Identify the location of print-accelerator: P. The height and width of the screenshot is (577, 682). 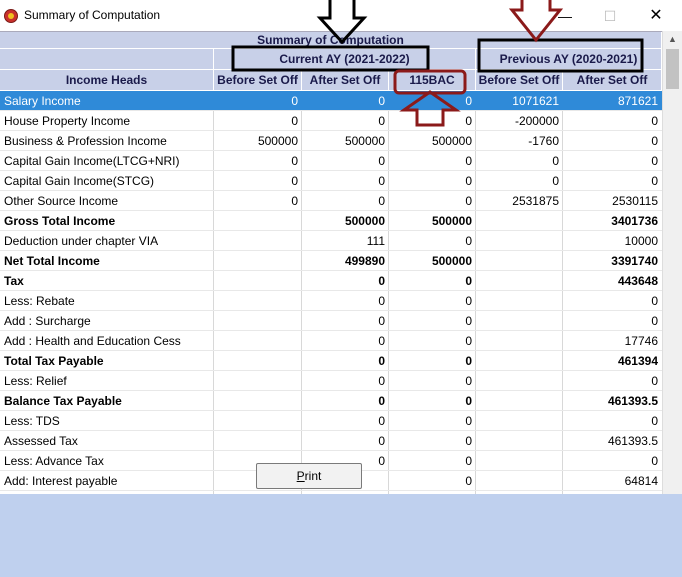
(300, 476).